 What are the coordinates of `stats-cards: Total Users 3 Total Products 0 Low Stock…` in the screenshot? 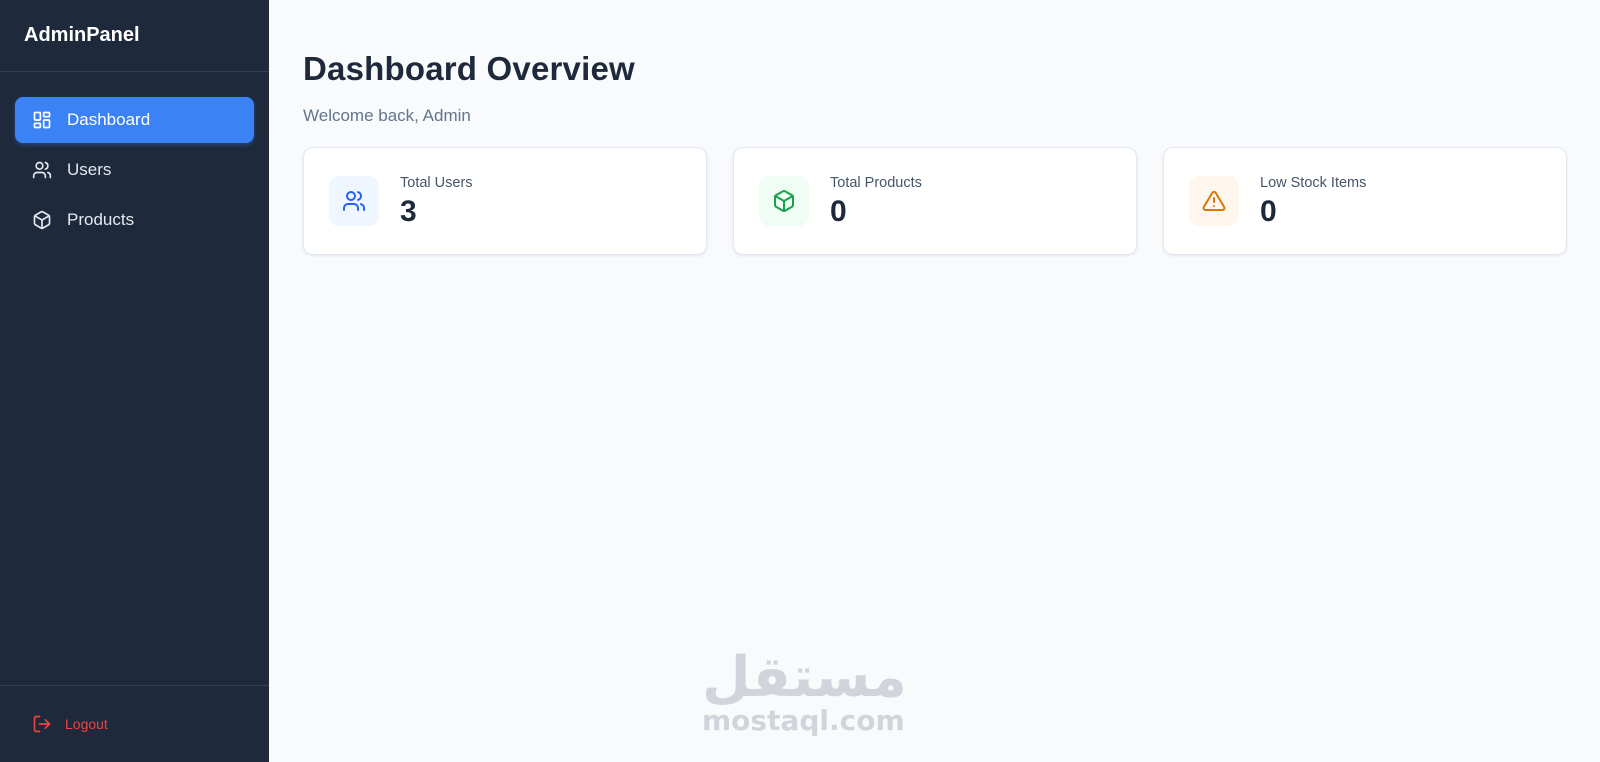 It's located at (935, 201).